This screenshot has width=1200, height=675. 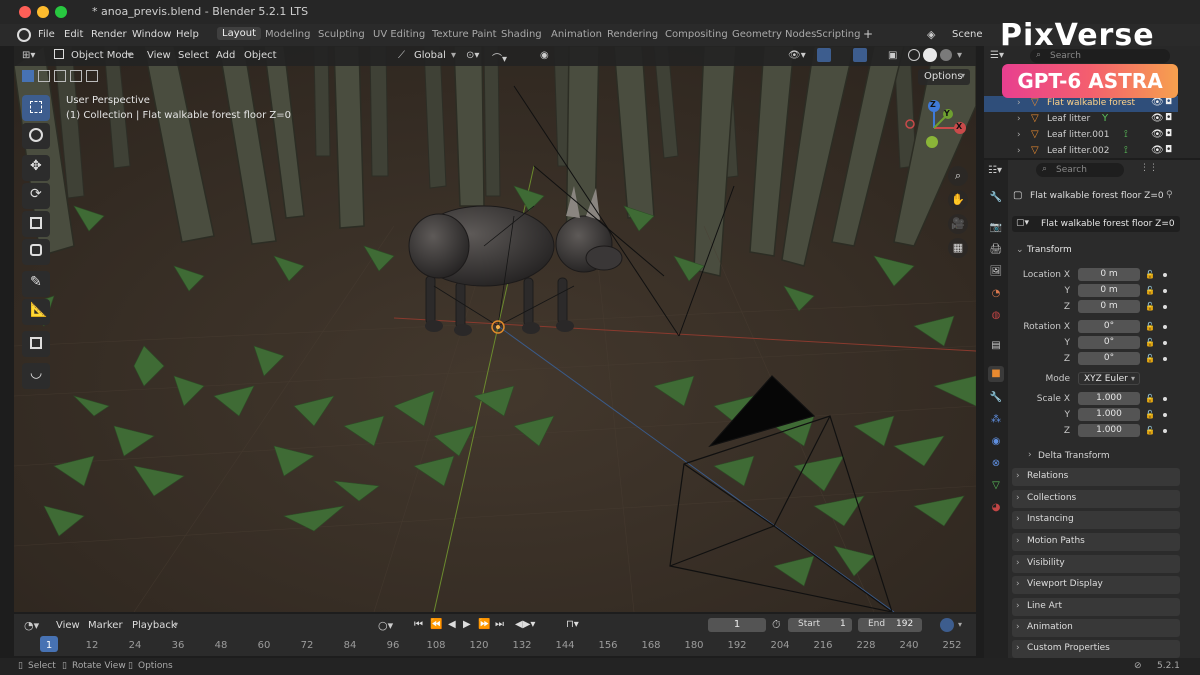 What do you see at coordinates (464, 34) in the screenshot?
I see `tab-texture-paint: Texture Paint` at bounding box center [464, 34].